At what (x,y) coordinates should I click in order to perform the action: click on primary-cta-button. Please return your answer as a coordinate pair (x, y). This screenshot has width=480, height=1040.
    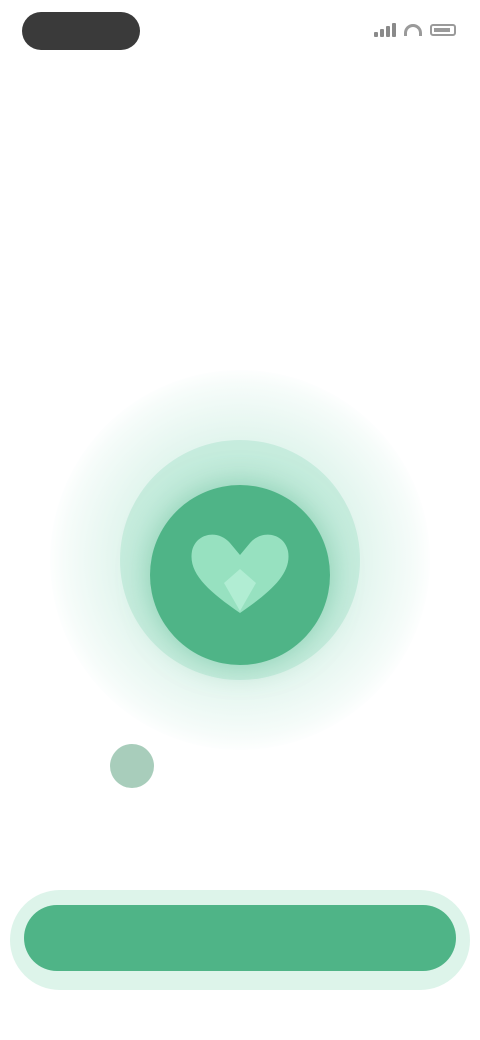
    Looking at the image, I should click on (240, 938).